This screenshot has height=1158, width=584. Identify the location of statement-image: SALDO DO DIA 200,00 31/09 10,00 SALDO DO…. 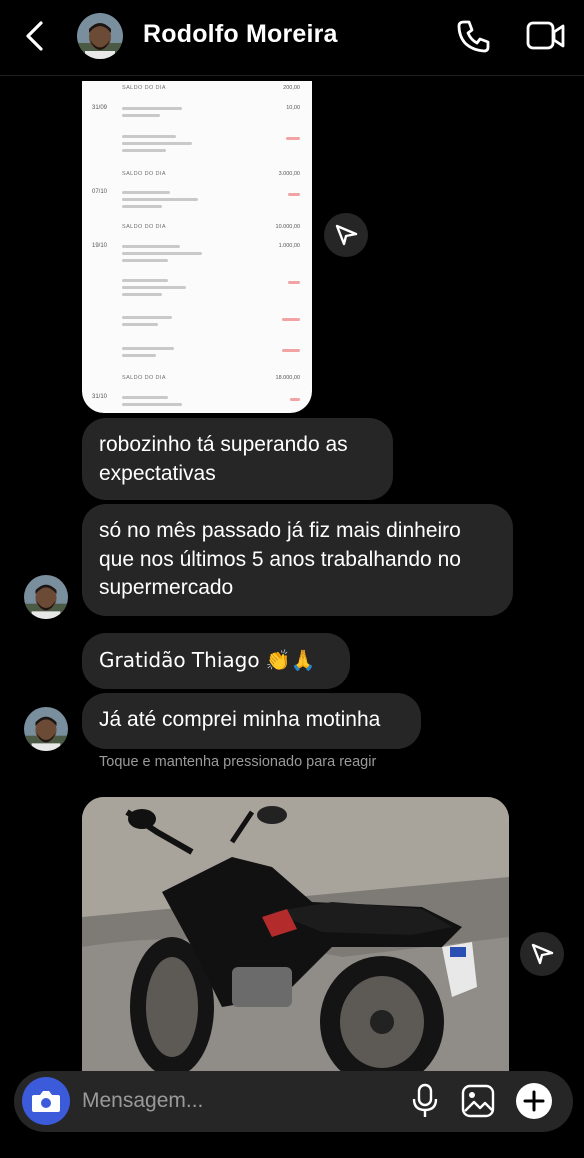
(197, 247).